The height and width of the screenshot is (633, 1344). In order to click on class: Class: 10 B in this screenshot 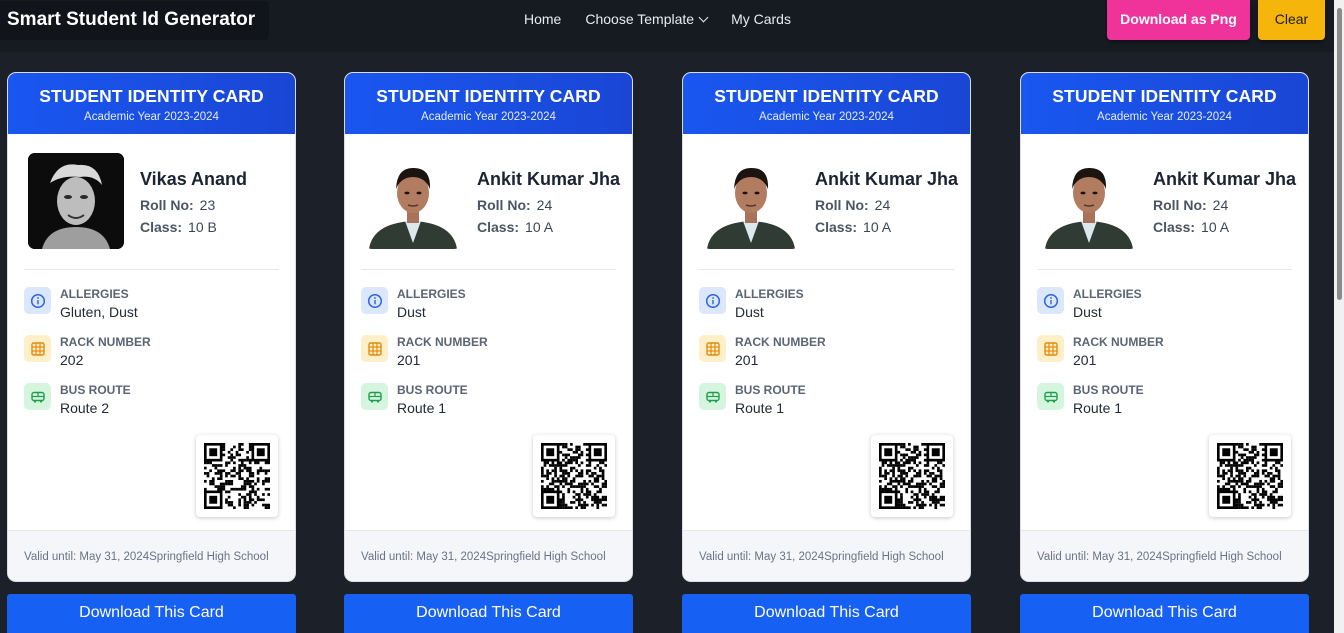, I will do `click(178, 227)`.